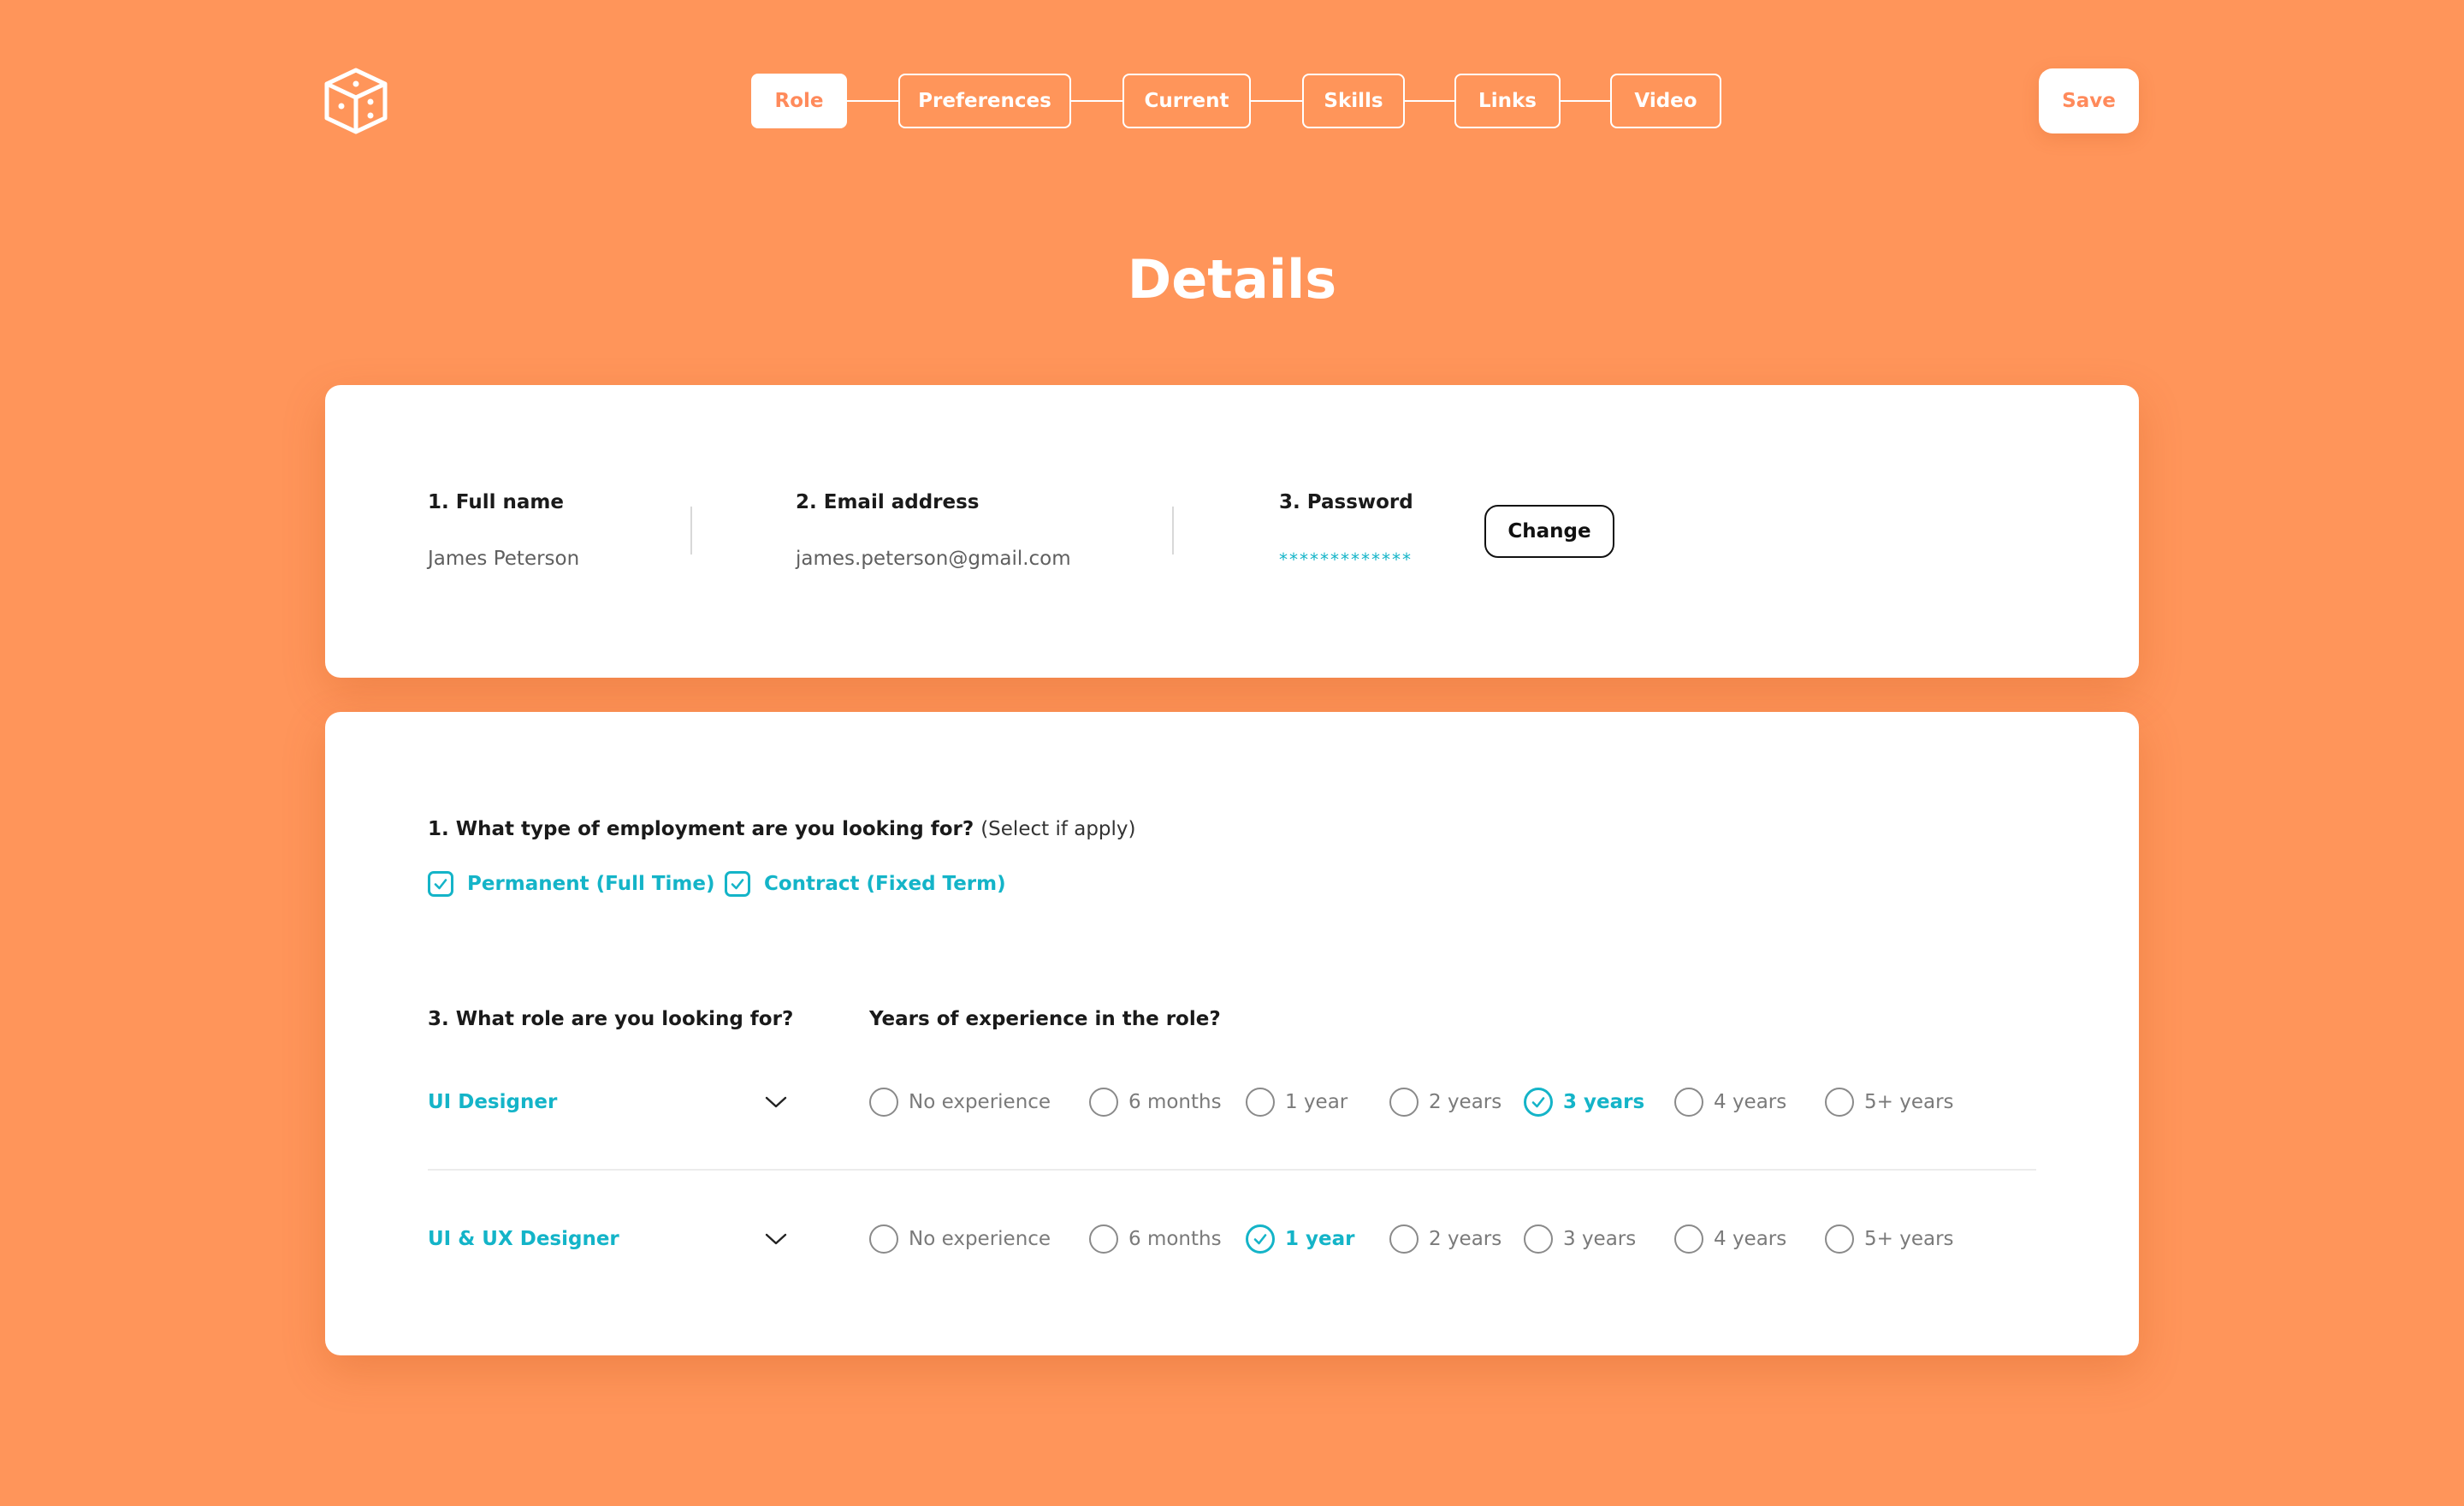  Describe the element at coordinates (607, 1102) in the screenshot. I see `role-select-1: UI Designer` at that location.